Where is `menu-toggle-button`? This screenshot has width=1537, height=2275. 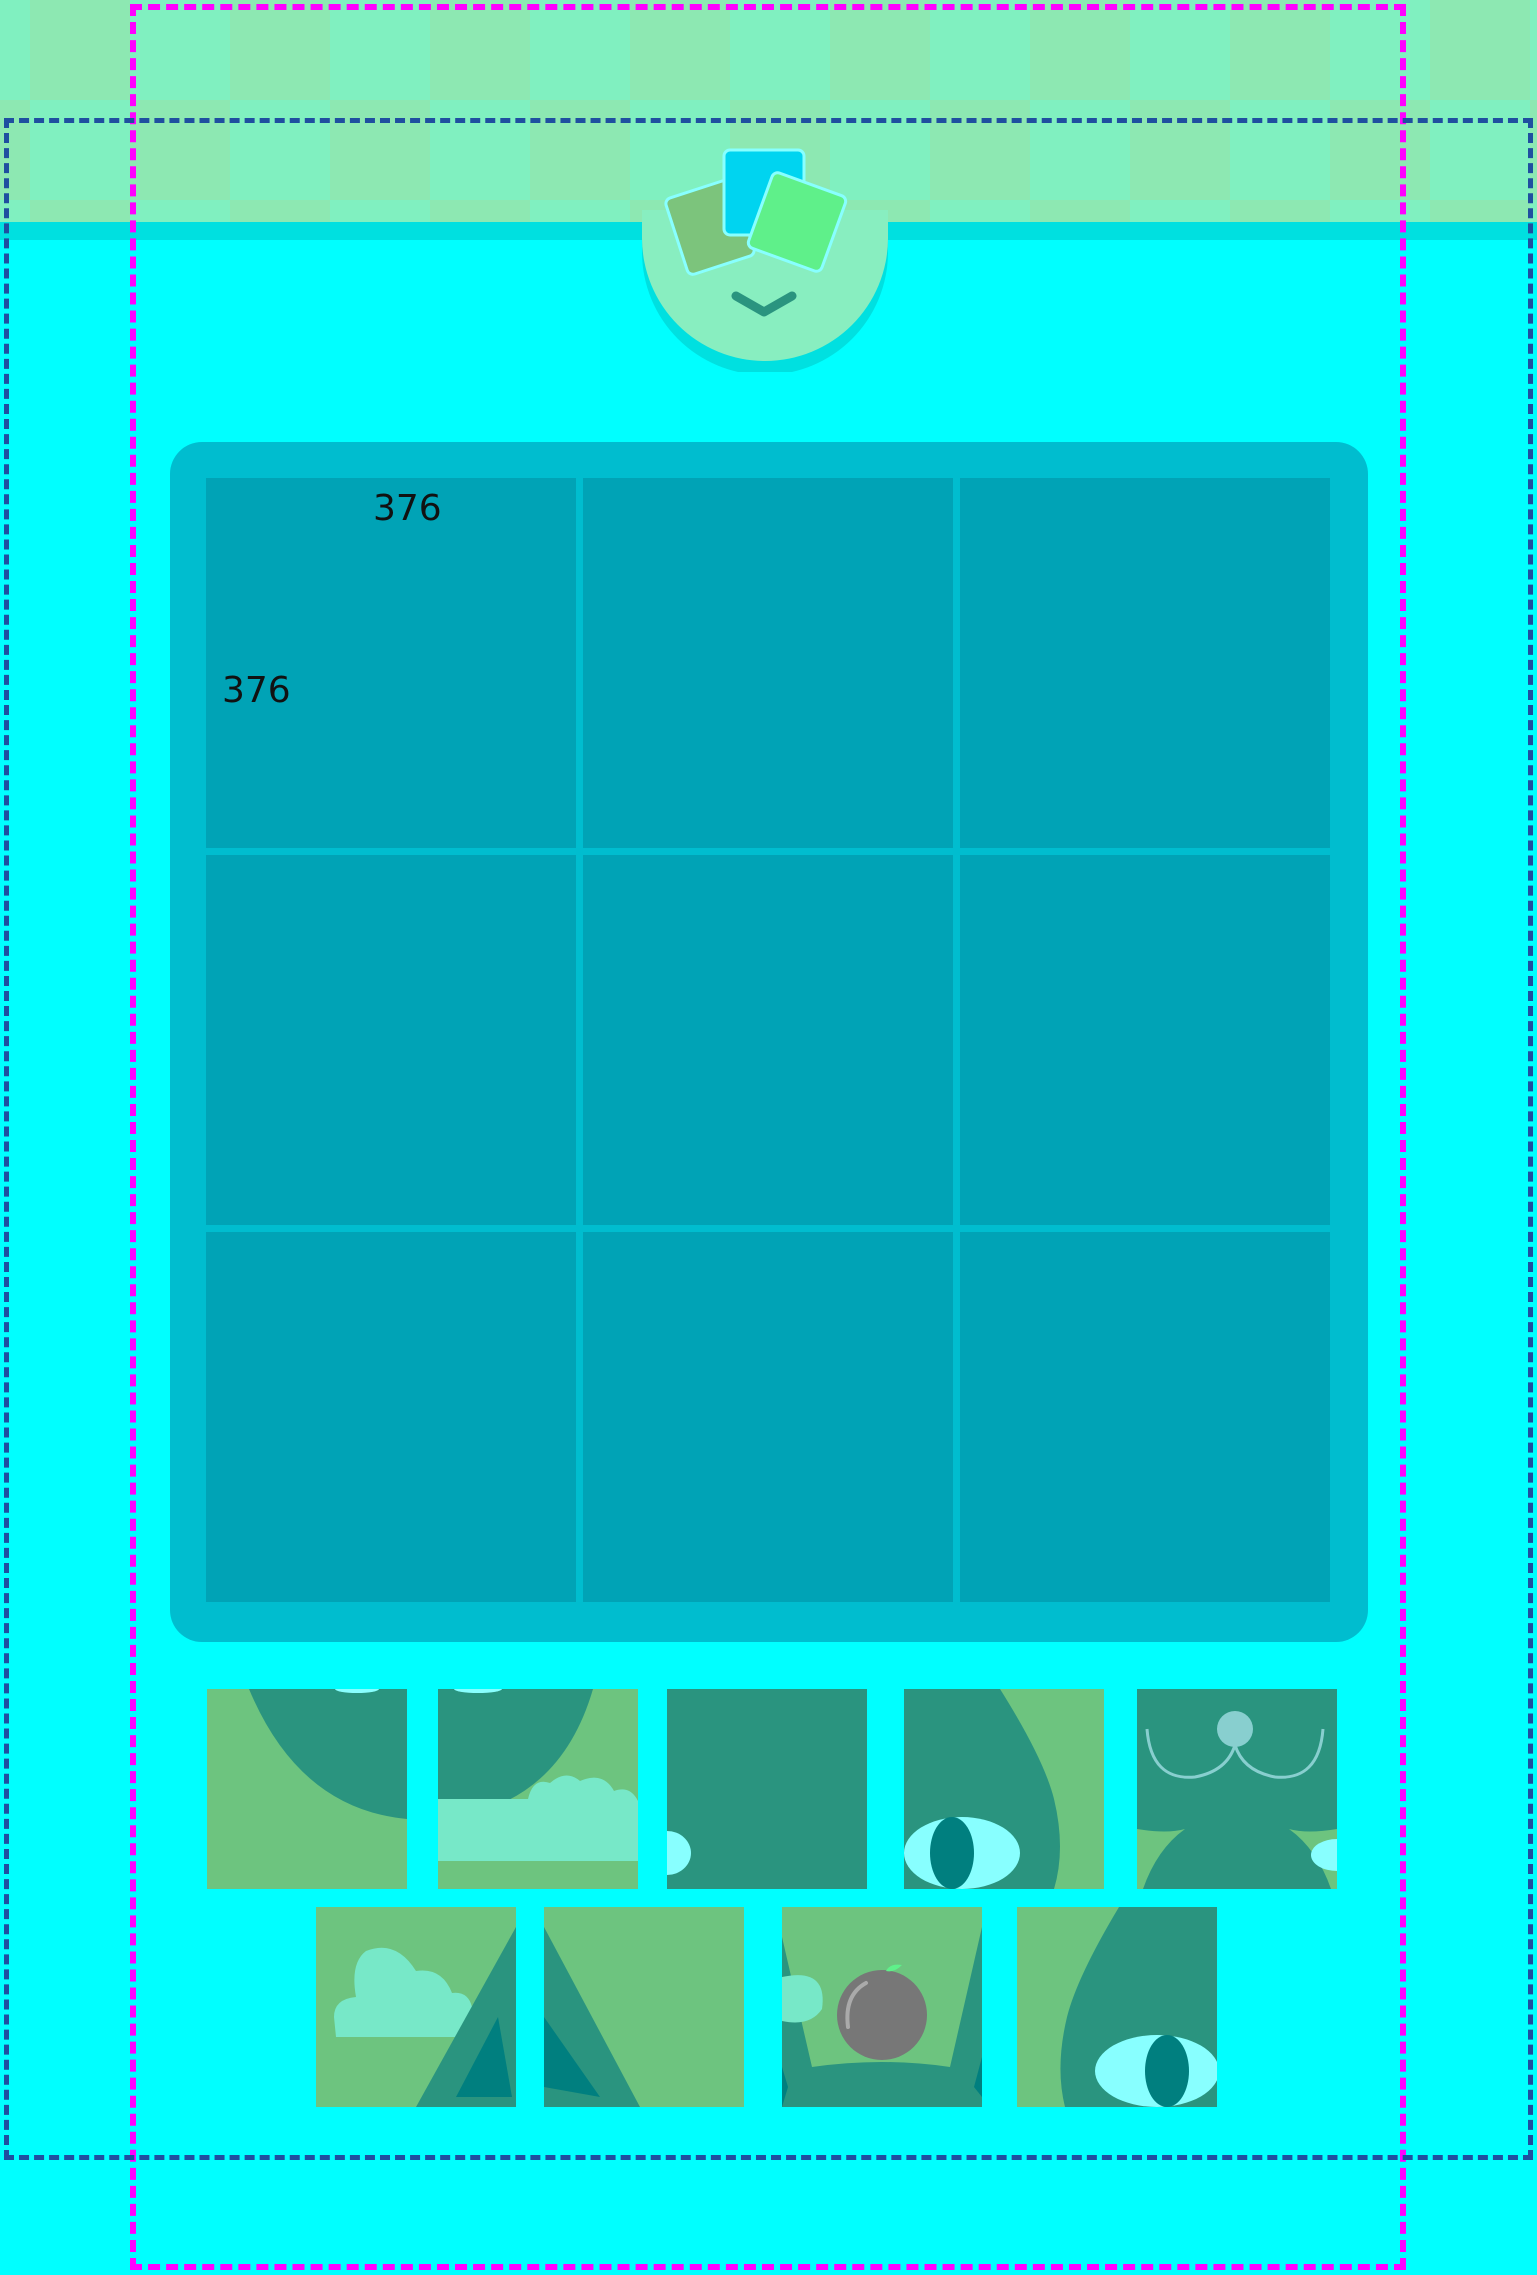 menu-toggle-button is located at coordinates (765, 242).